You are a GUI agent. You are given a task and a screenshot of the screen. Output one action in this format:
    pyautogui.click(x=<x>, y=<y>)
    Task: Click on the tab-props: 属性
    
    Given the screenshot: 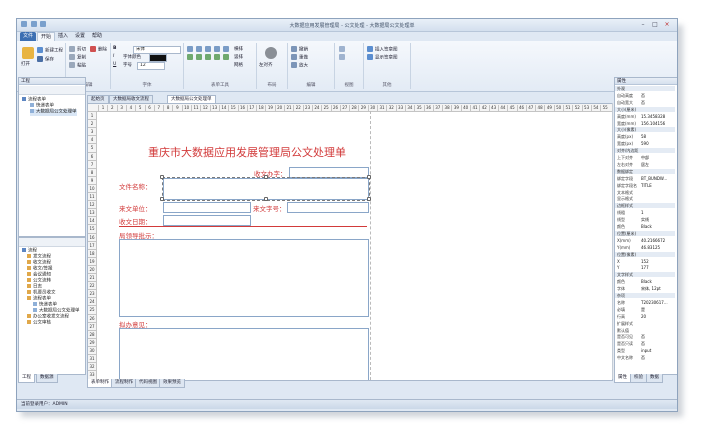 What is the action you would take?
    pyautogui.click(x=622, y=378)
    